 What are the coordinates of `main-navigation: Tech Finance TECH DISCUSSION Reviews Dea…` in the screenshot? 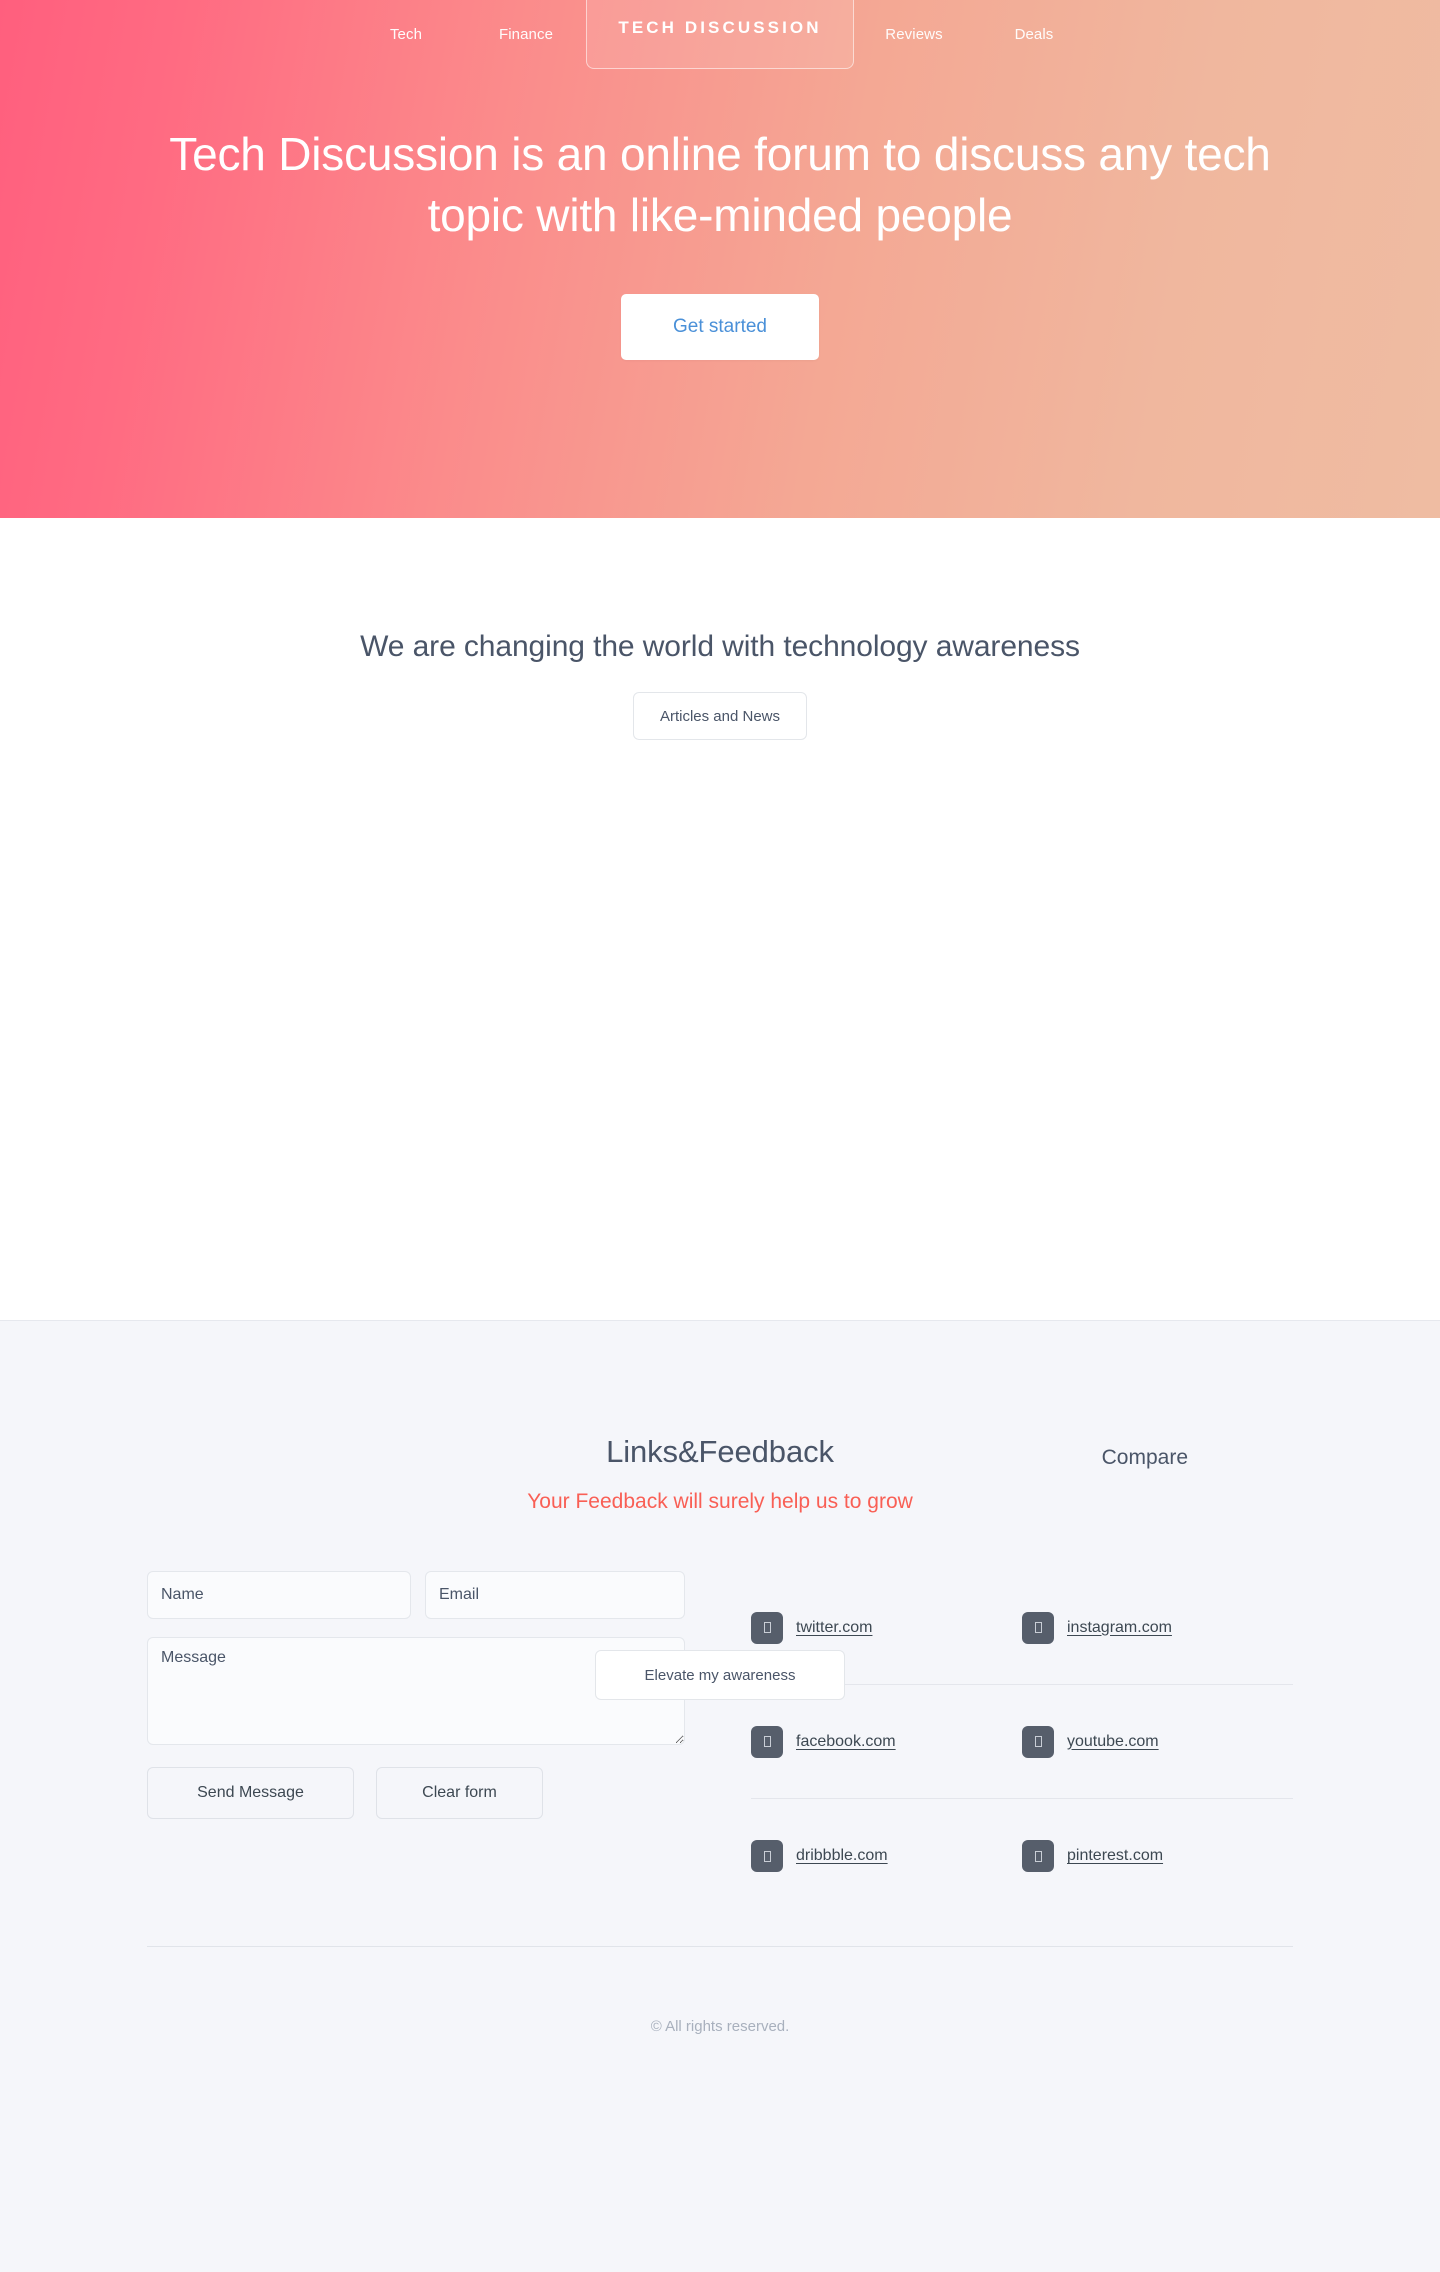 It's located at (720, 34).